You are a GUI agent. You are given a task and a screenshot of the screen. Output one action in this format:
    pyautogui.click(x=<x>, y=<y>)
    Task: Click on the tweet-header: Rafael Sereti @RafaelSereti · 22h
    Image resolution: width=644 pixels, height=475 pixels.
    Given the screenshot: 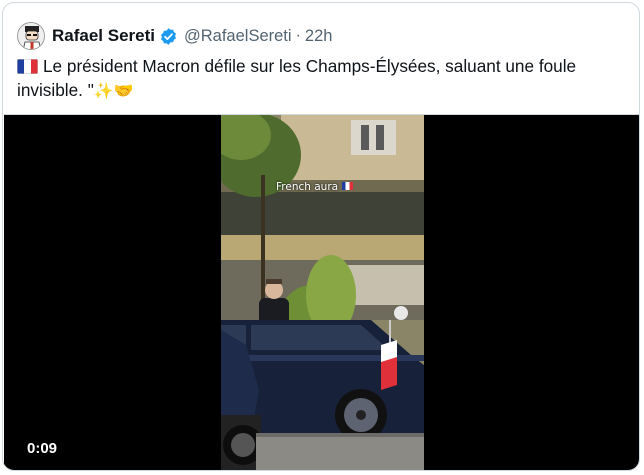 What is the action you would take?
    pyautogui.click(x=174, y=36)
    